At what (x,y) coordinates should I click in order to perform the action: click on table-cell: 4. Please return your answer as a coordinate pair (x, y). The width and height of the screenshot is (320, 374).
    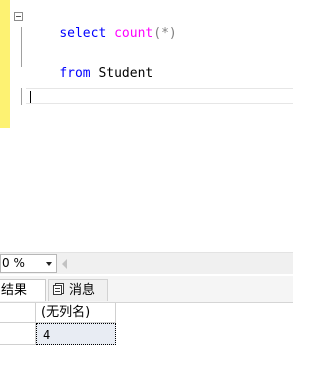
    Looking at the image, I should click on (76, 334).